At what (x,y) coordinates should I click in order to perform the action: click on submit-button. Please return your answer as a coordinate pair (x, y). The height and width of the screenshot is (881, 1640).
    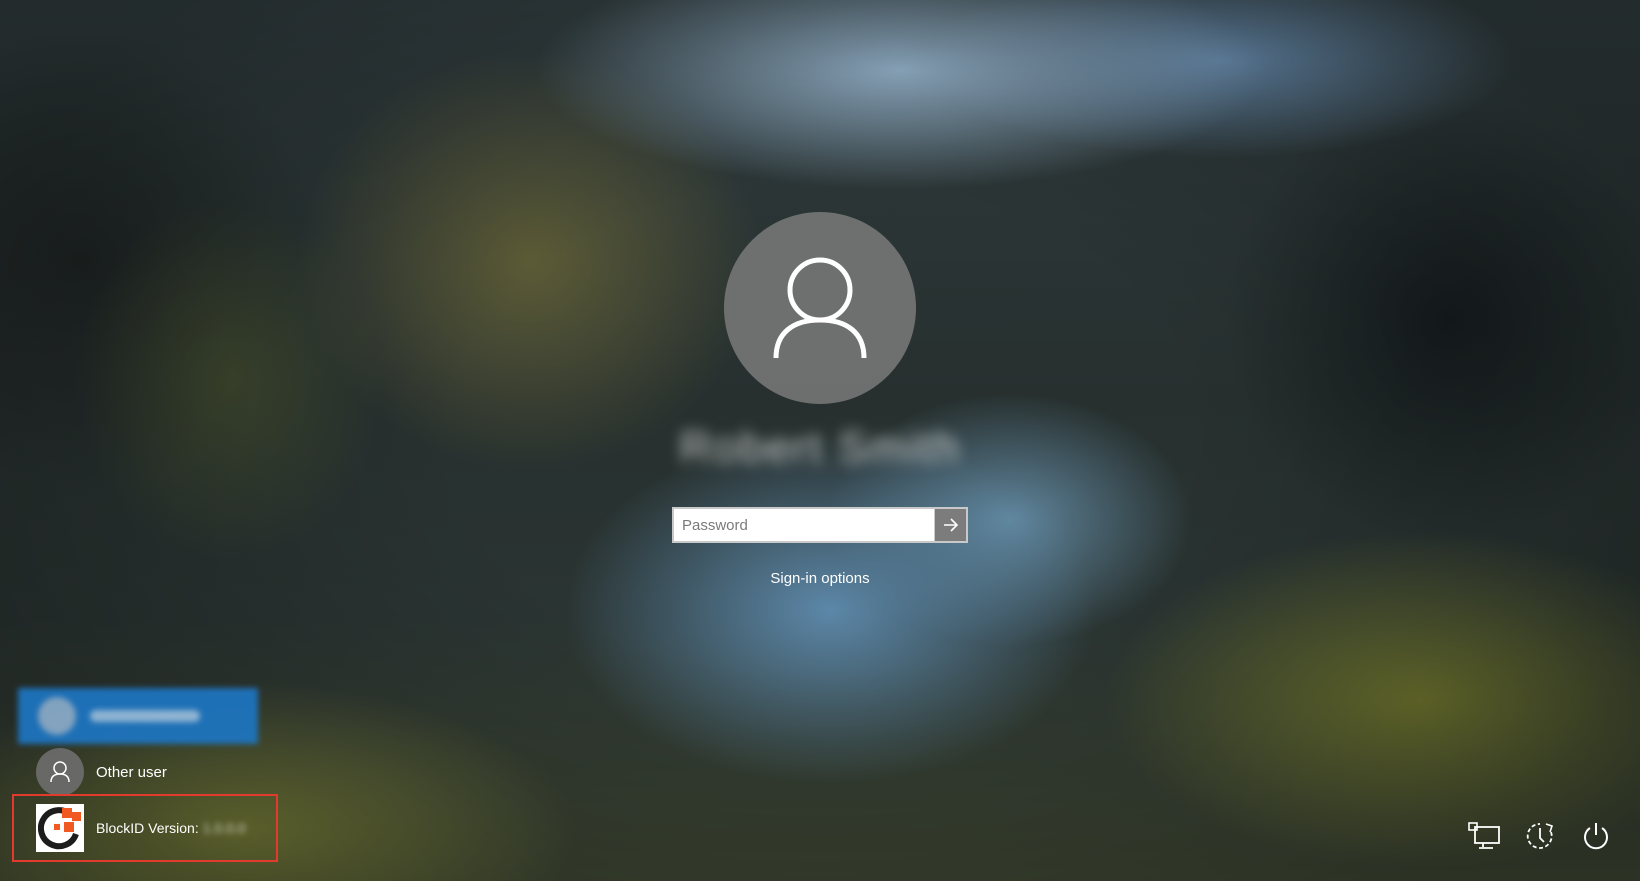
    Looking at the image, I should click on (950, 525).